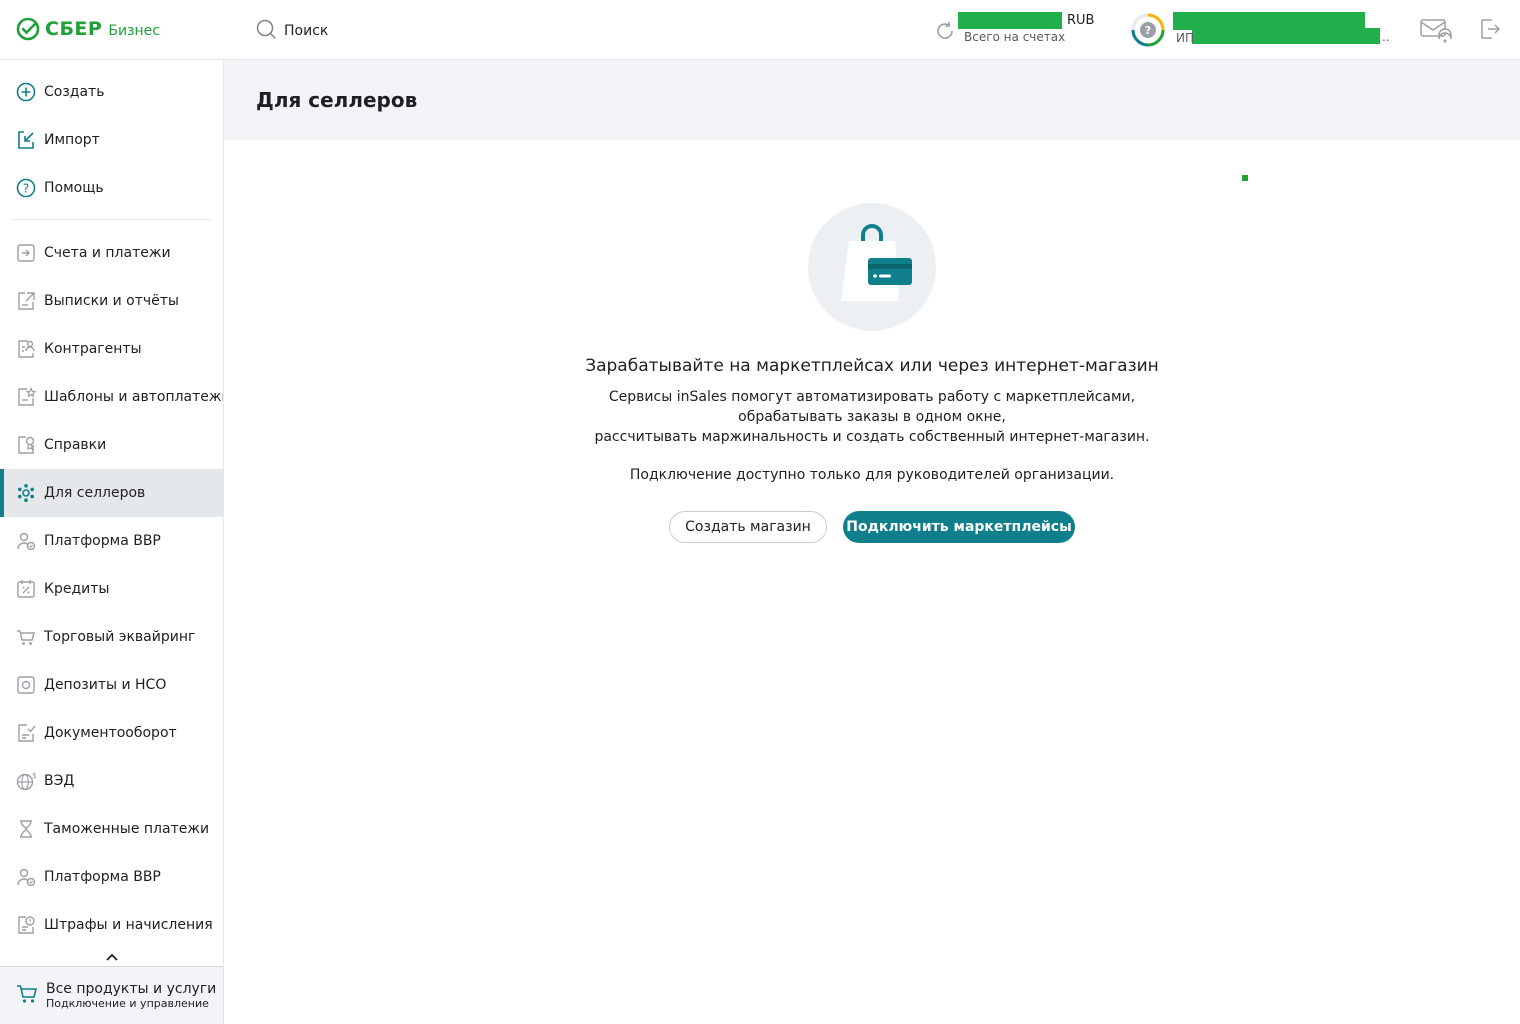 This screenshot has width=1520, height=1024. Describe the element at coordinates (120, 637) in the screenshot. I see `sidebar-item-label: Торговый эквайринг` at that location.